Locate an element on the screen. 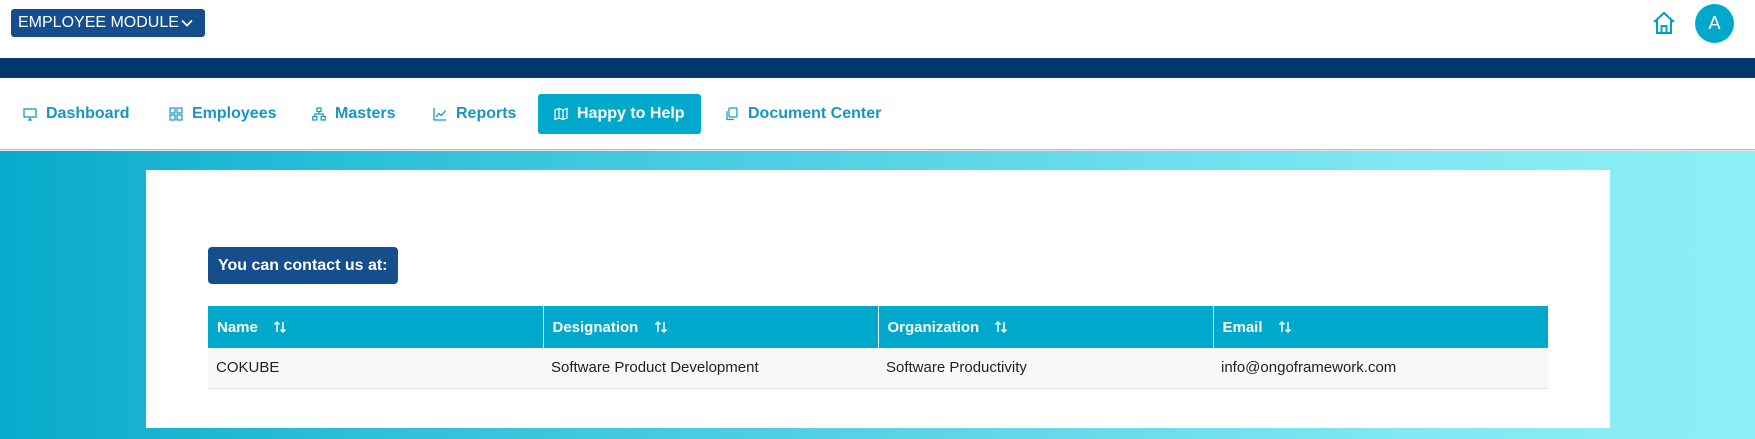 The image size is (1755, 439). home-icon is located at coordinates (1664, 23).